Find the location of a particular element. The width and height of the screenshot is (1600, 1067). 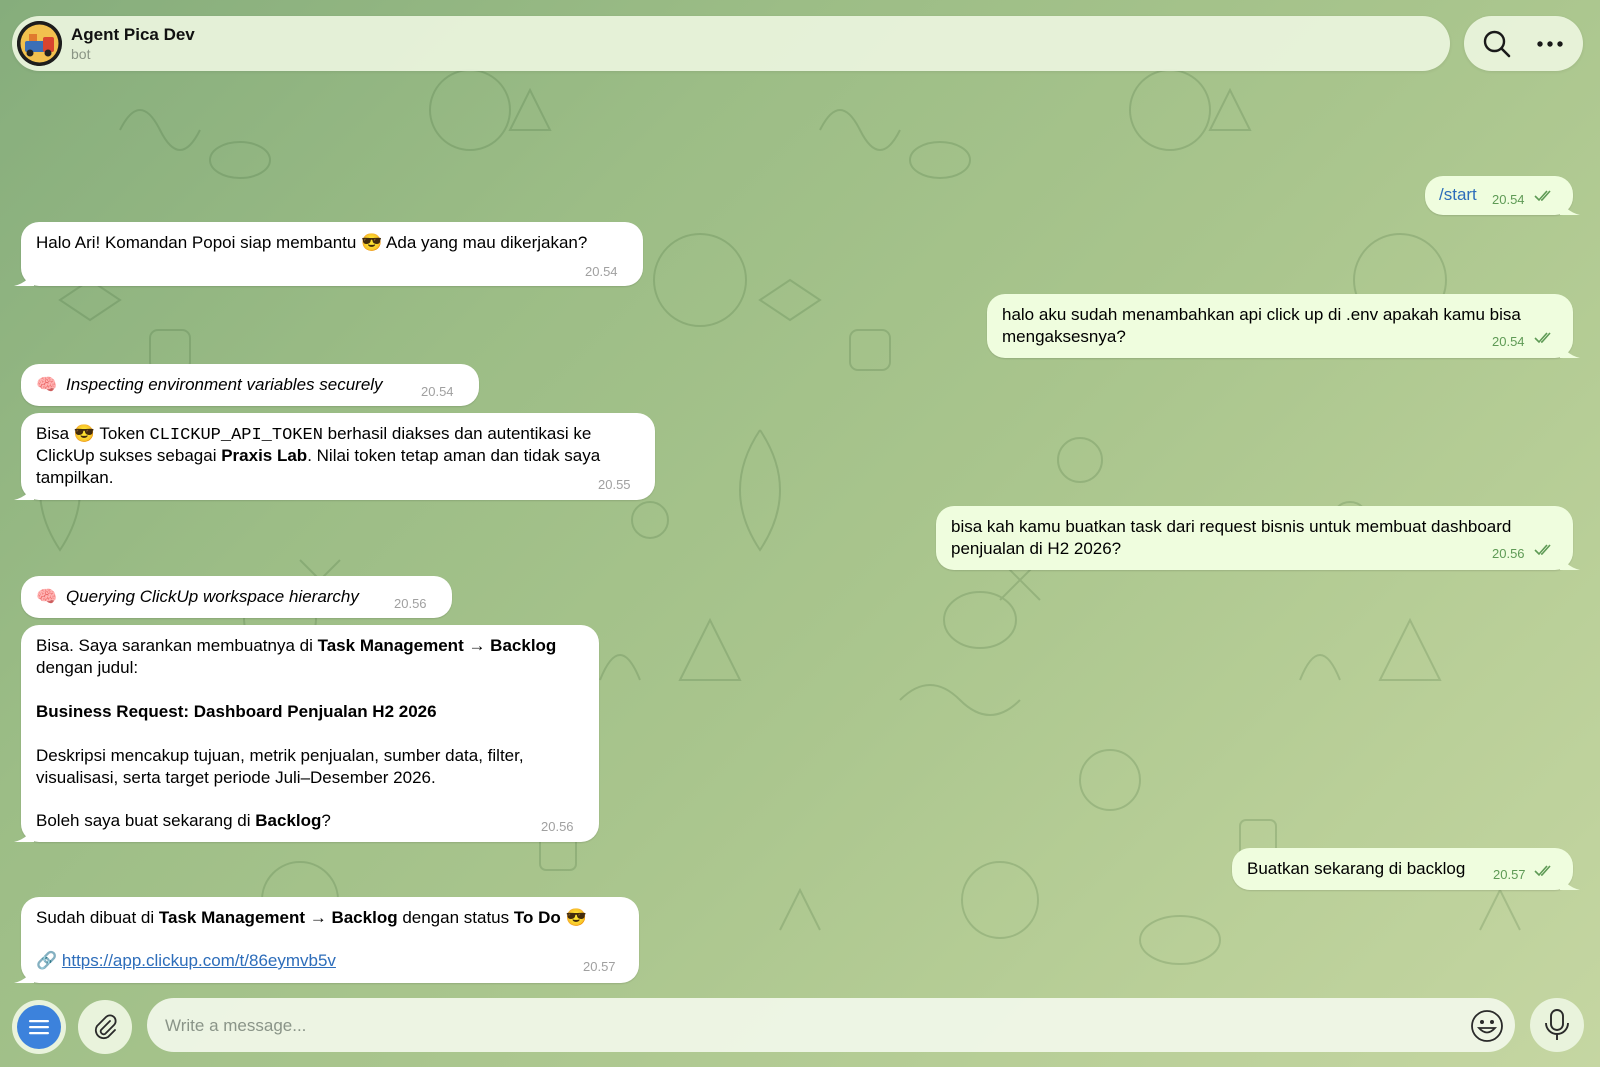

message-text: Buatkan sekarang di backlog is located at coordinates (1356, 868).